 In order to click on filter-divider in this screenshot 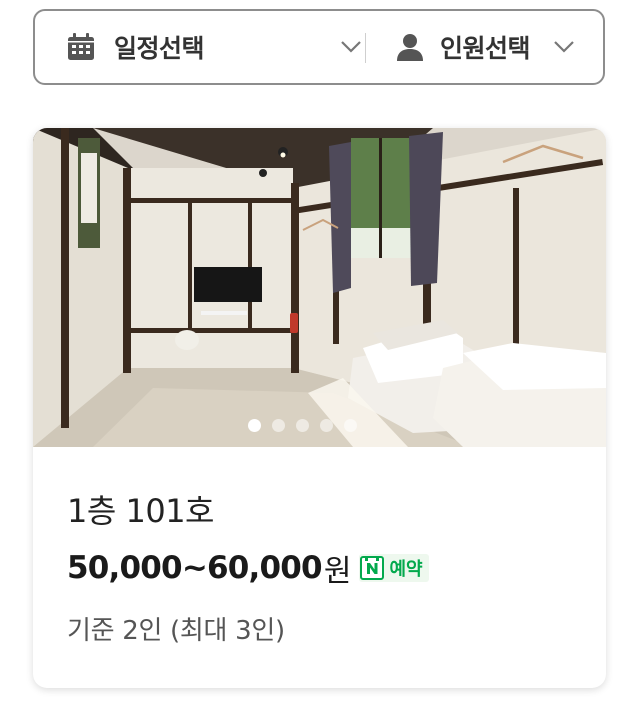, I will do `click(365, 48)`.